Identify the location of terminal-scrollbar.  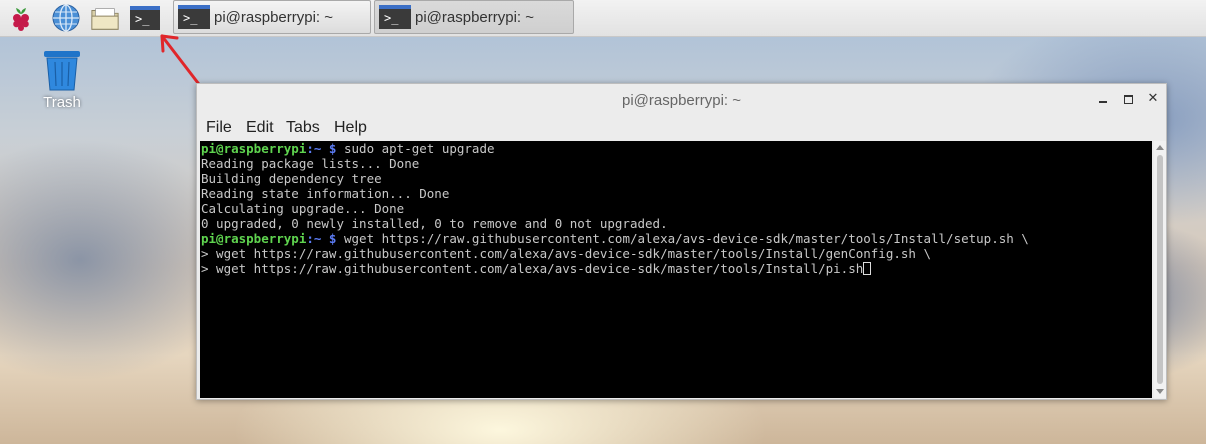
(1160, 269).